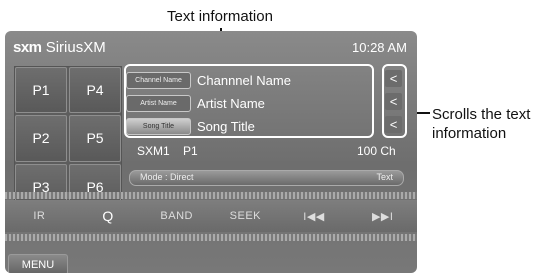  Describe the element at coordinates (41, 138) in the screenshot. I see `preset-button-p2: P2` at that location.